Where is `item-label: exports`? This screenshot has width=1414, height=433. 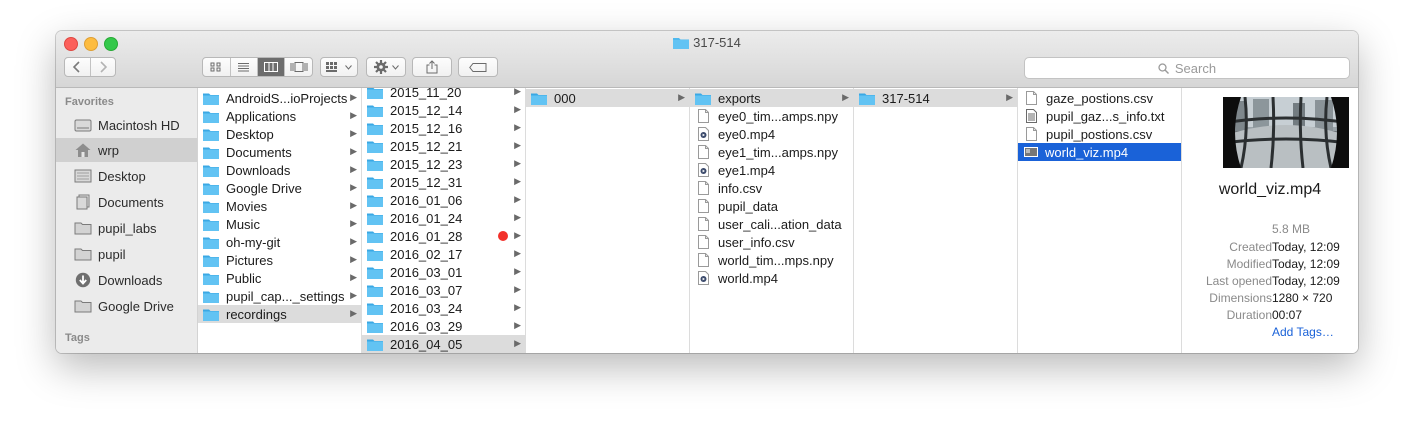 item-label: exports is located at coordinates (739, 98).